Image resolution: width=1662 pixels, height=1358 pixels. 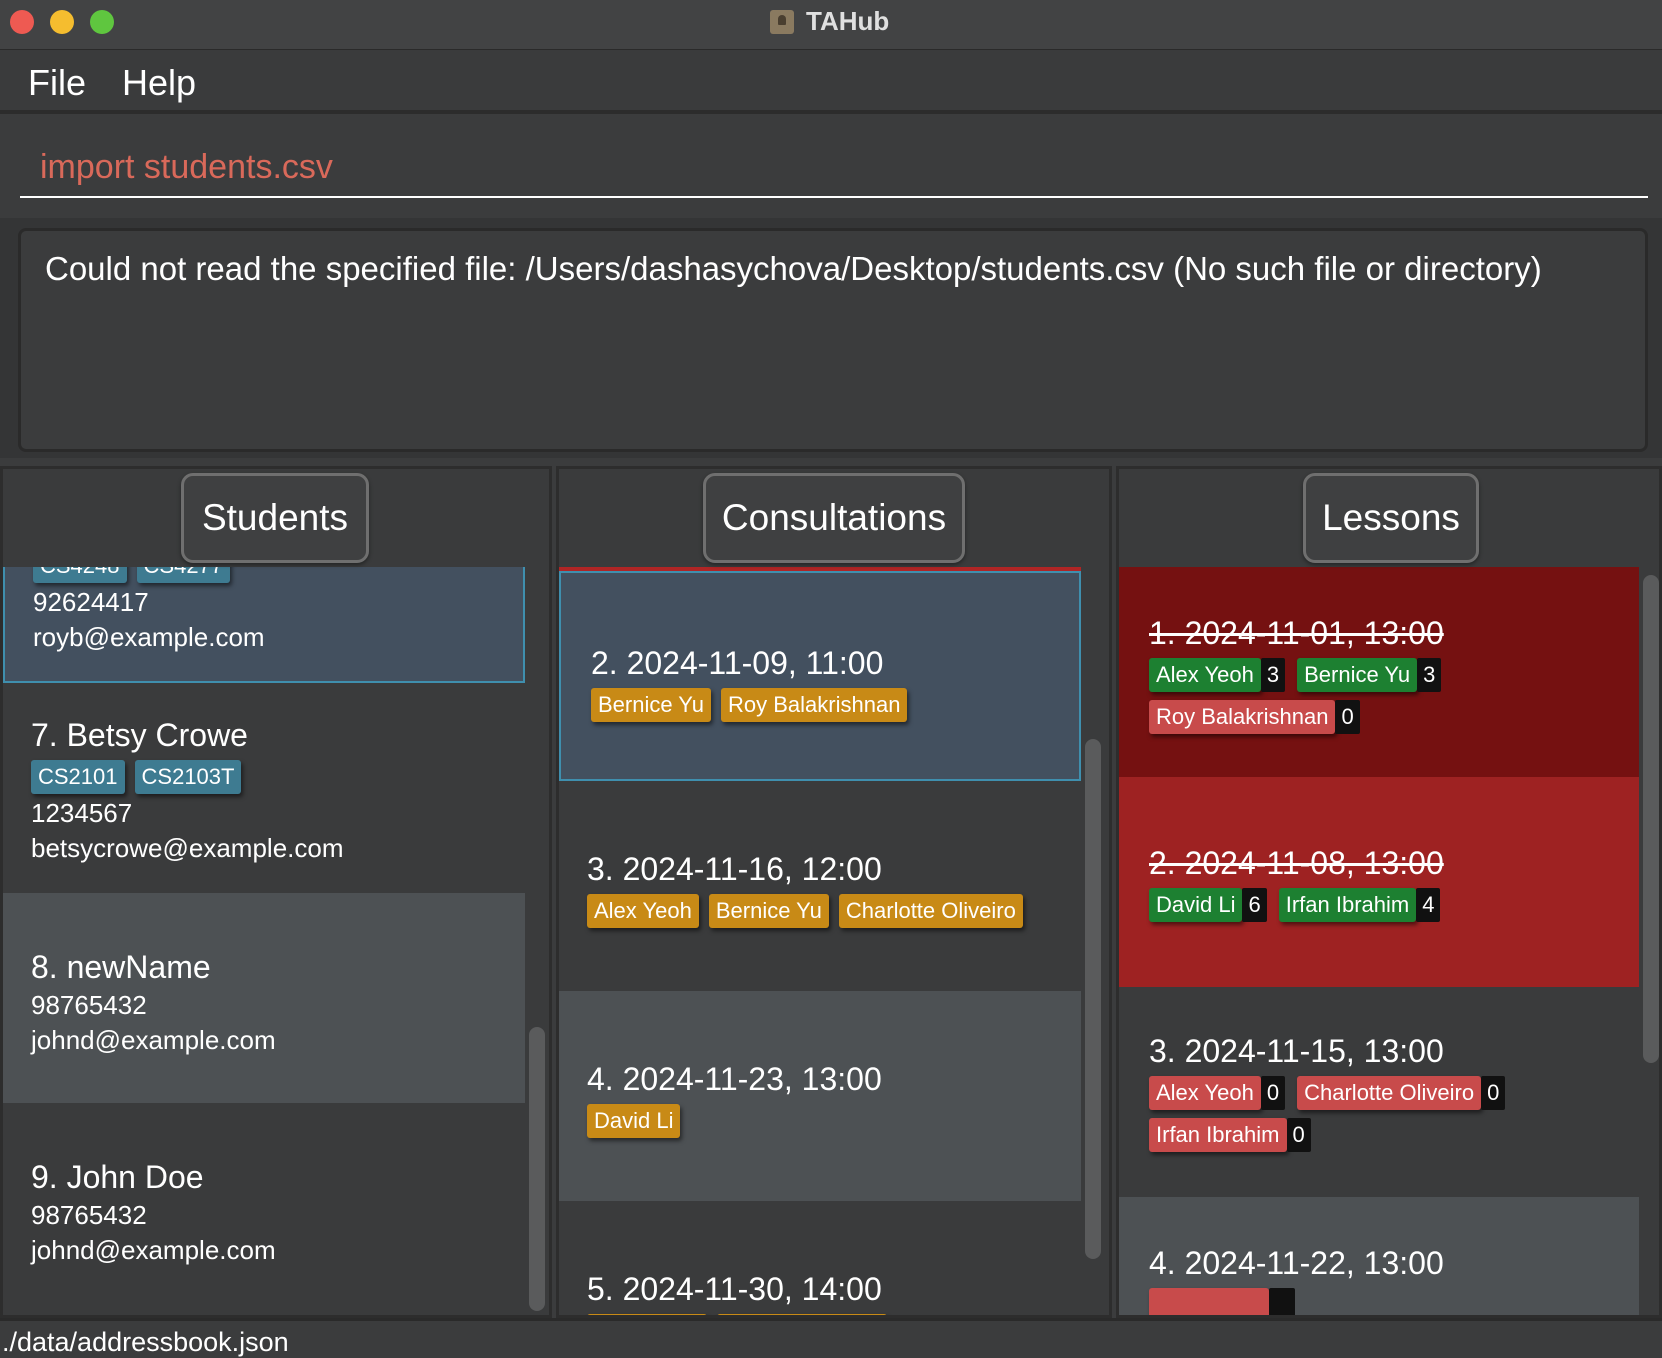 What do you see at coordinates (820, 1258) in the screenshot?
I see `consultation-card: 5. 2024-11-30, 14:00` at bounding box center [820, 1258].